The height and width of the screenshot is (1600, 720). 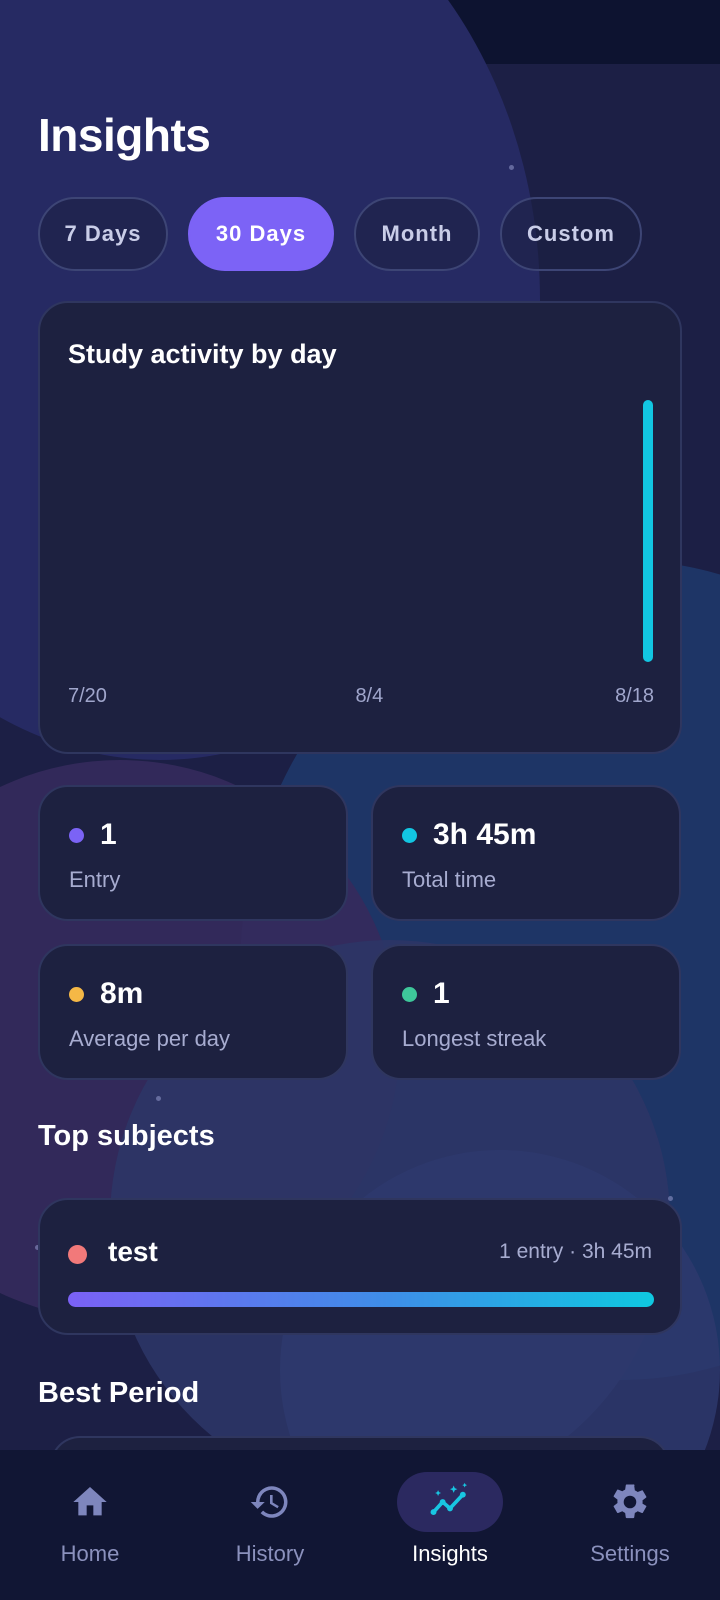 What do you see at coordinates (270, 1553) in the screenshot?
I see `nav-label: History` at bounding box center [270, 1553].